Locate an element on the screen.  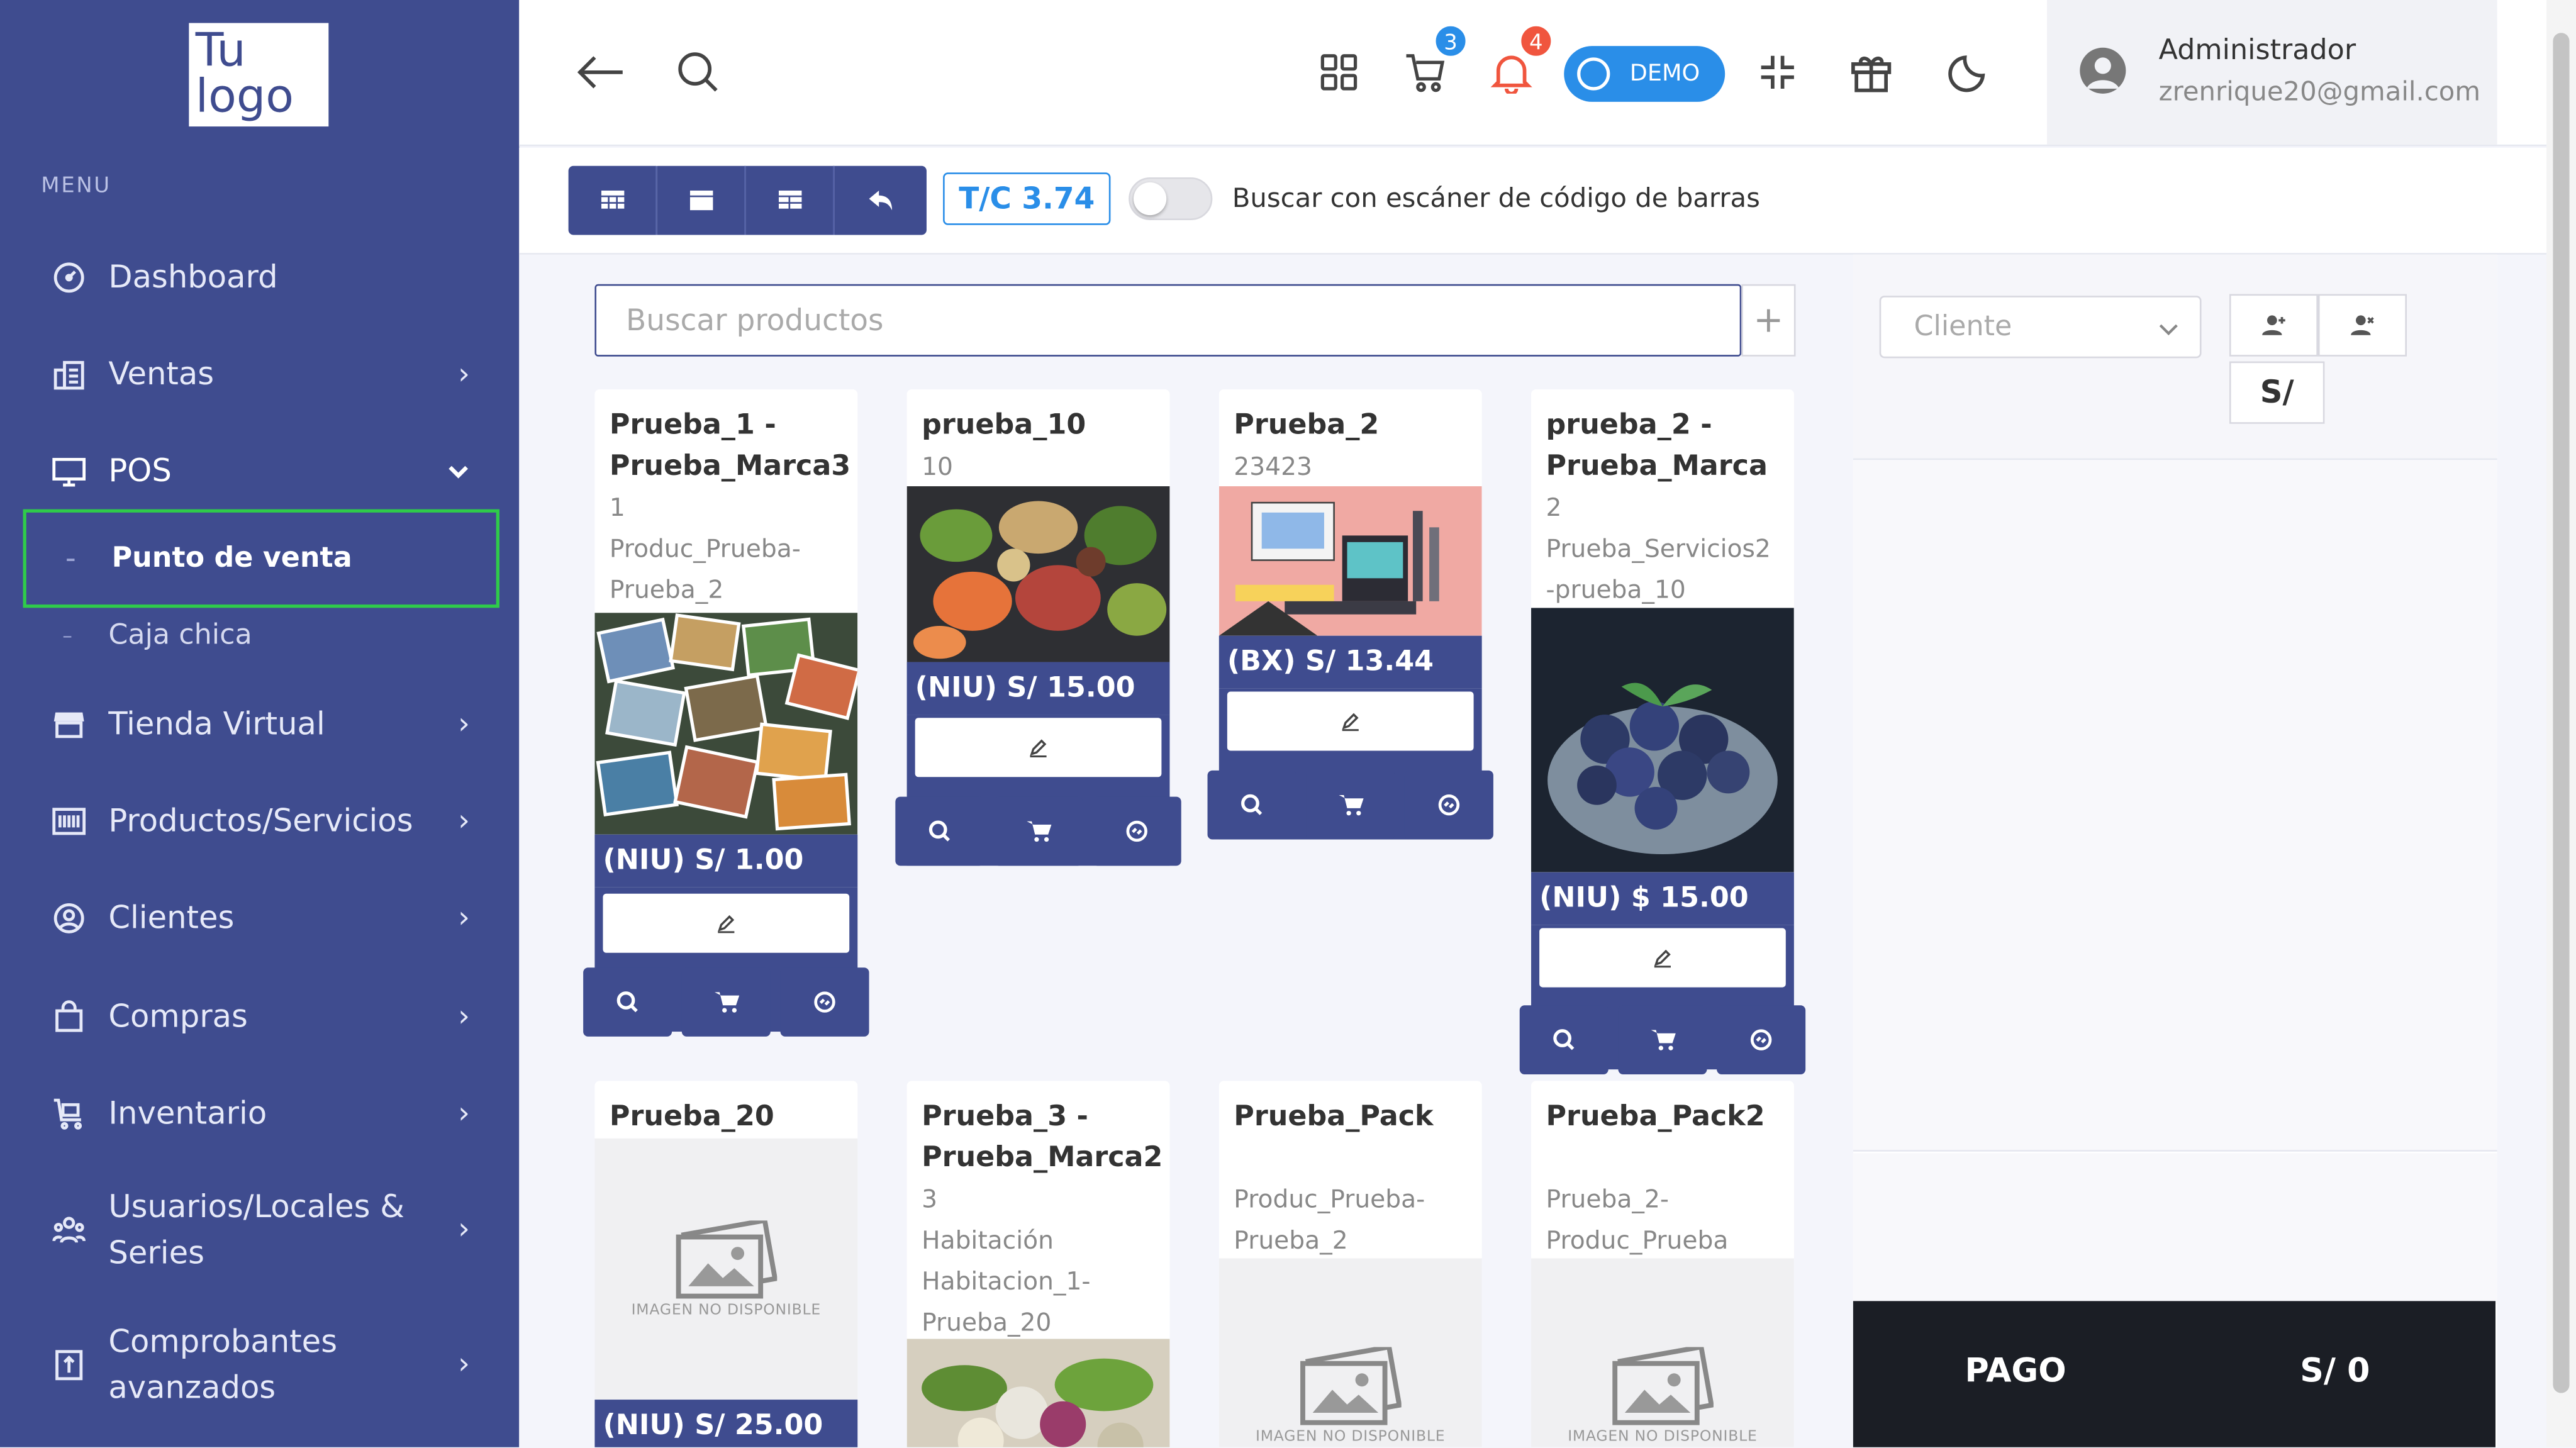
sidebar-item-label: POS is located at coordinates (140, 471).